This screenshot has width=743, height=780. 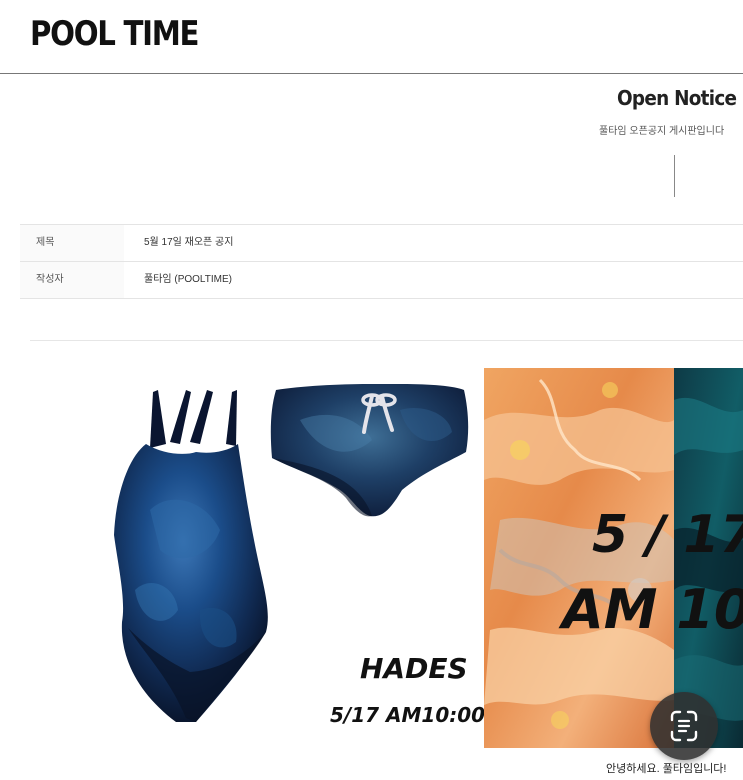 I want to click on text-scan-icon, so click(x=684, y=726).